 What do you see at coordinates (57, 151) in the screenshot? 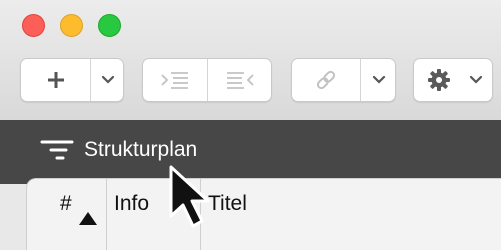
I see `outline-icon` at bounding box center [57, 151].